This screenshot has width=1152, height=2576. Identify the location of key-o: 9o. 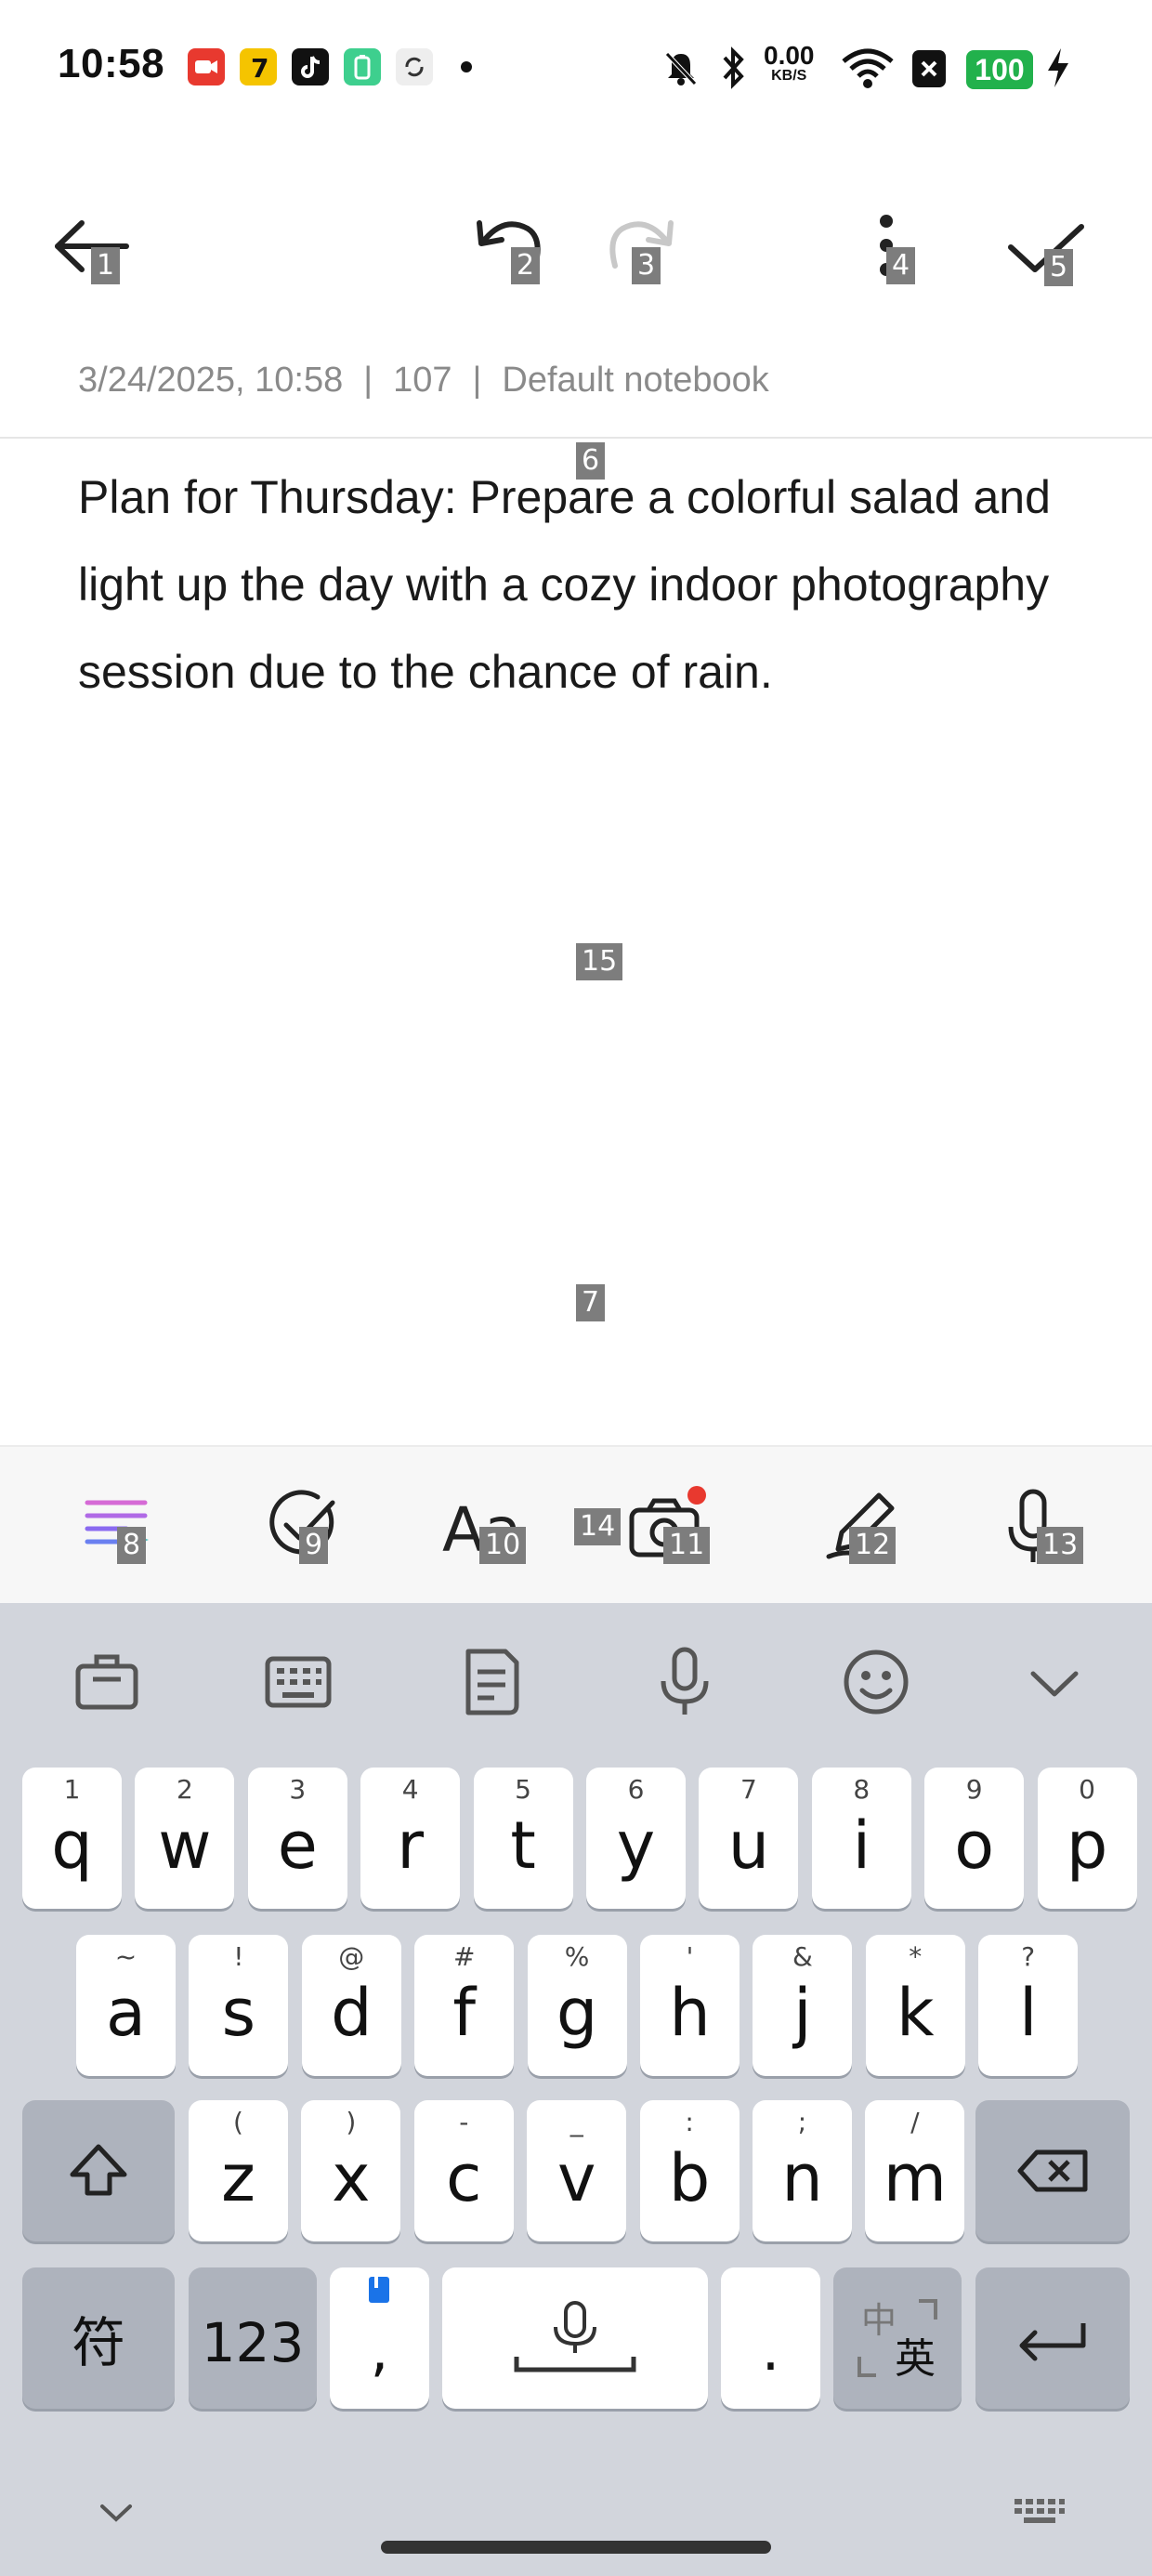
(974, 1838).